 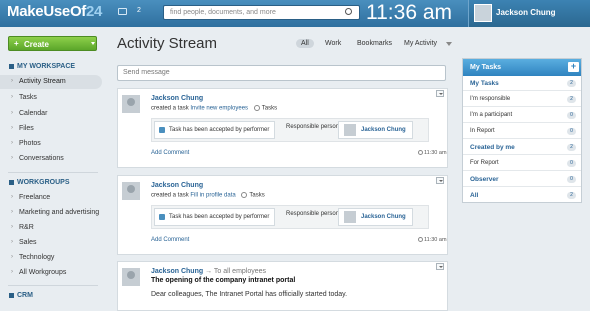 I want to click on send-message-placeholder: Send message, so click(x=146, y=72).